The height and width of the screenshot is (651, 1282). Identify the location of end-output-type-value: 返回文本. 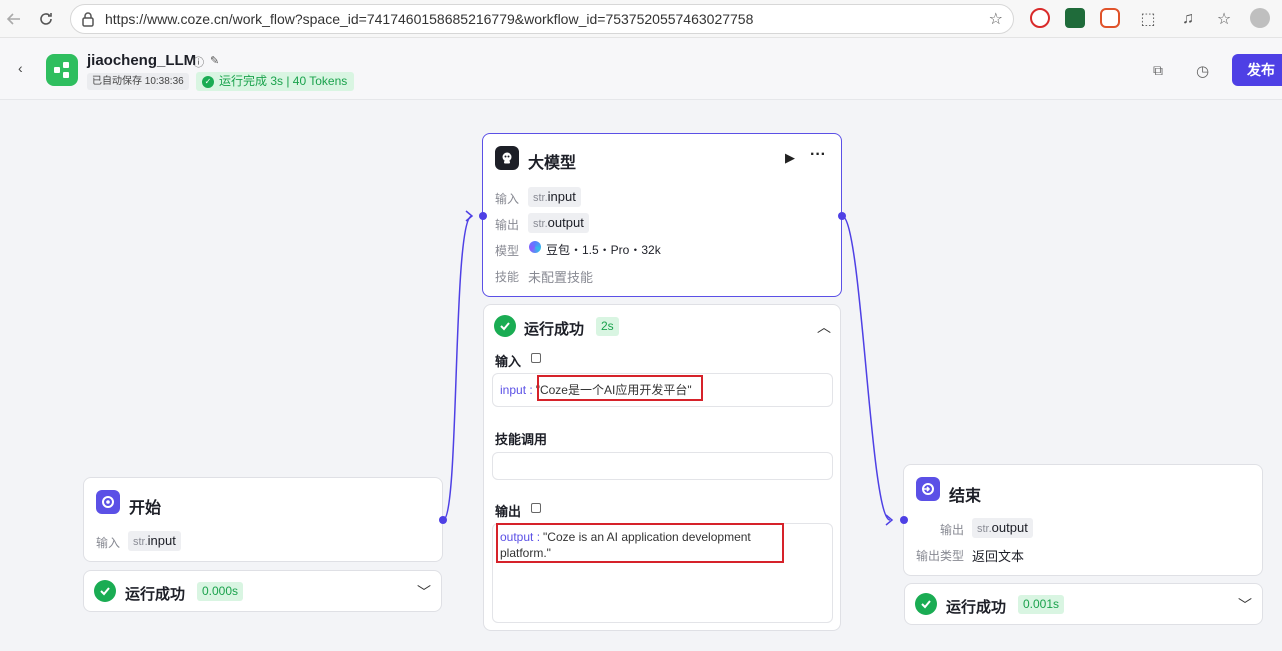
(998, 556).